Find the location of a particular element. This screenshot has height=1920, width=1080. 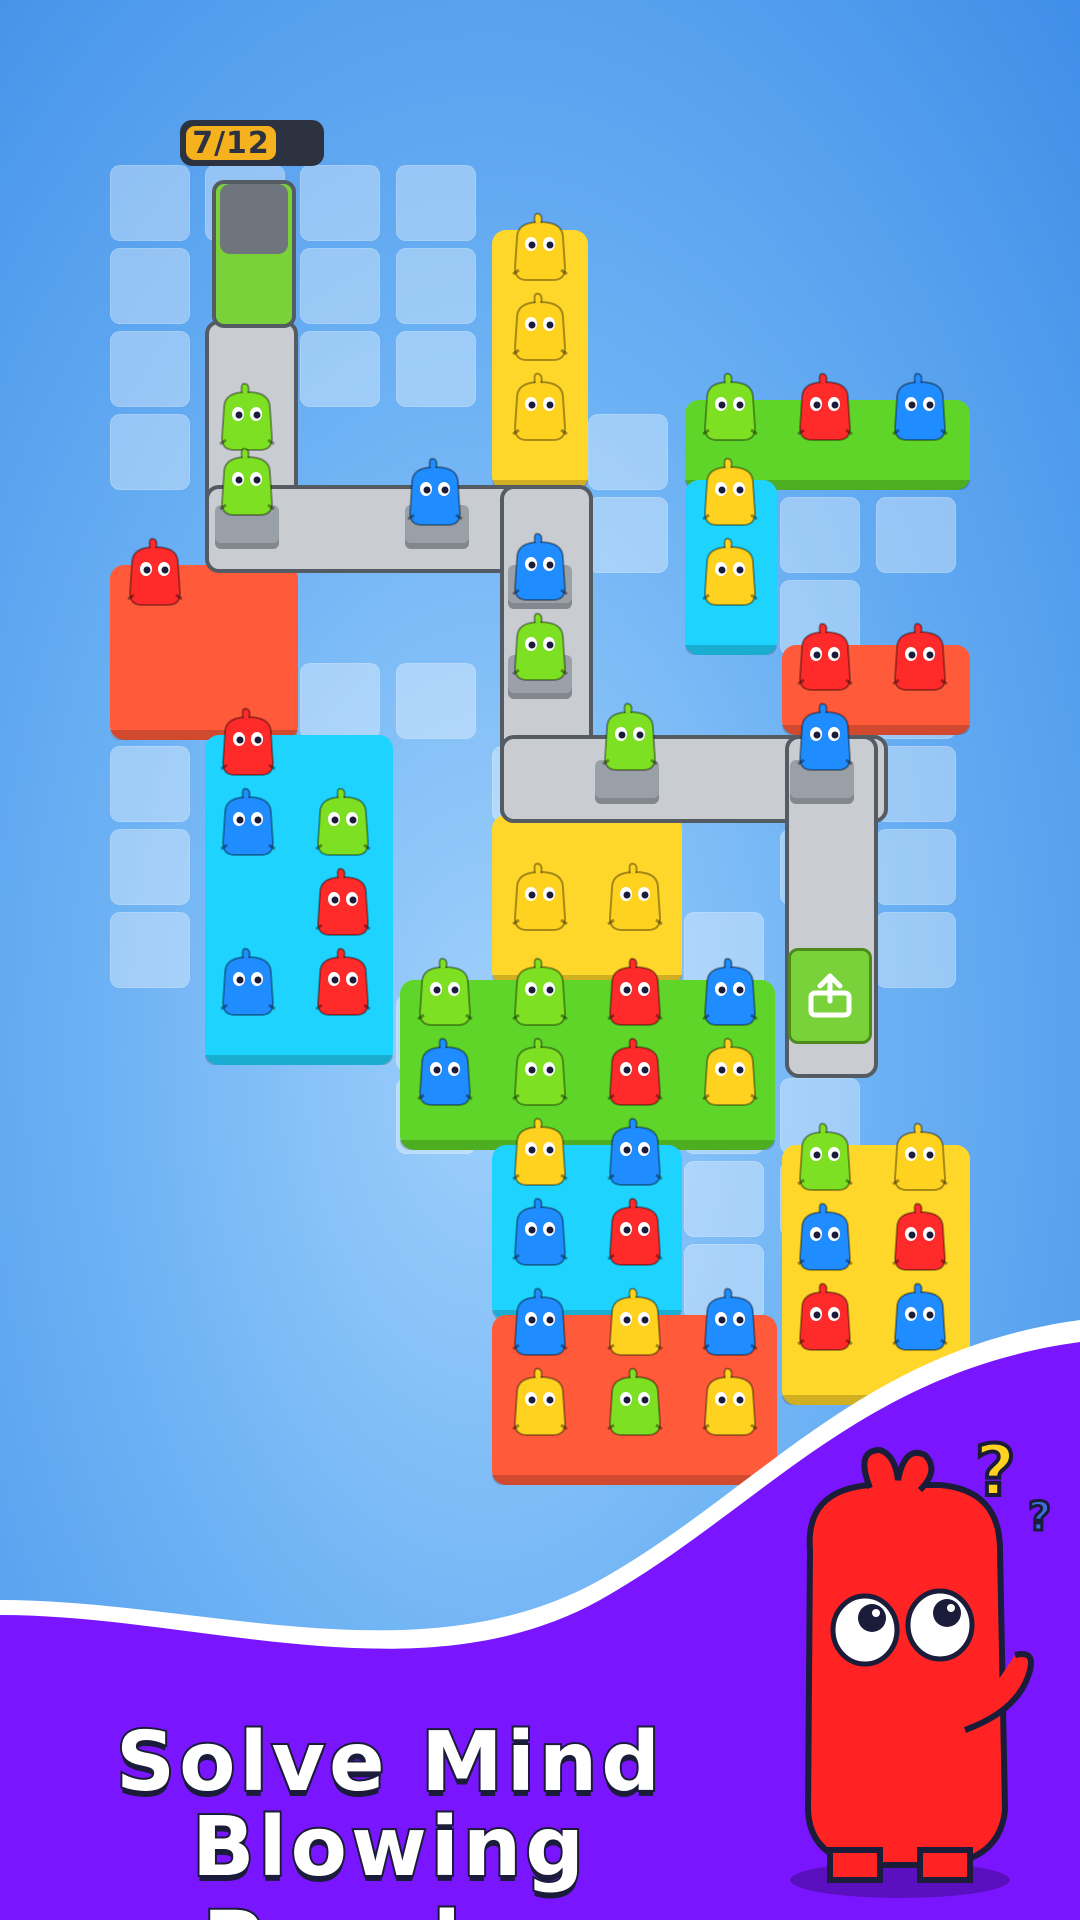

tagline-line-2: Blowing Puzzles is located at coordinates (389, 1859).